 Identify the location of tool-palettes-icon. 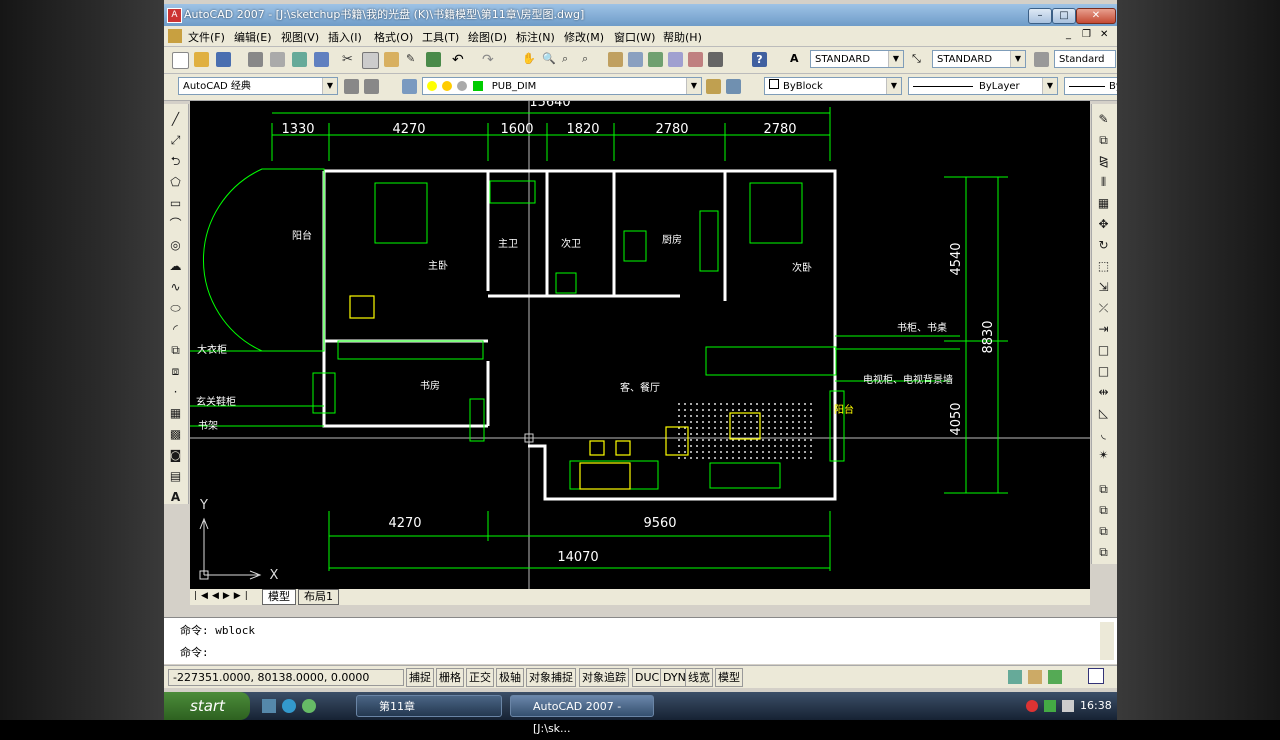
(655, 59).